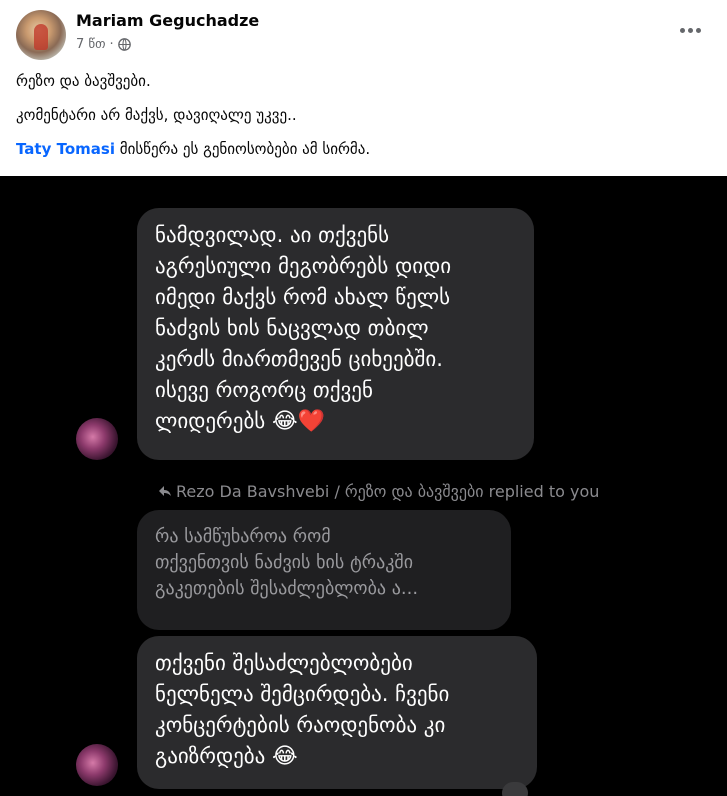 The width and height of the screenshot is (727, 796). Describe the element at coordinates (165, 491) in the screenshot. I see `reply-arrow-icon` at that location.